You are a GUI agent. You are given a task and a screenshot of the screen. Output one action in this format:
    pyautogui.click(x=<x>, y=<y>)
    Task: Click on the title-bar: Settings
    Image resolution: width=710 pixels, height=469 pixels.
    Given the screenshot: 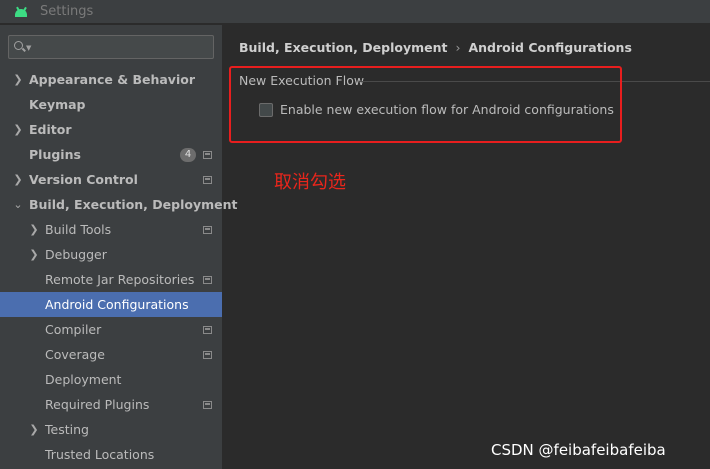 What is the action you would take?
    pyautogui.click(x=355, y=12)
    